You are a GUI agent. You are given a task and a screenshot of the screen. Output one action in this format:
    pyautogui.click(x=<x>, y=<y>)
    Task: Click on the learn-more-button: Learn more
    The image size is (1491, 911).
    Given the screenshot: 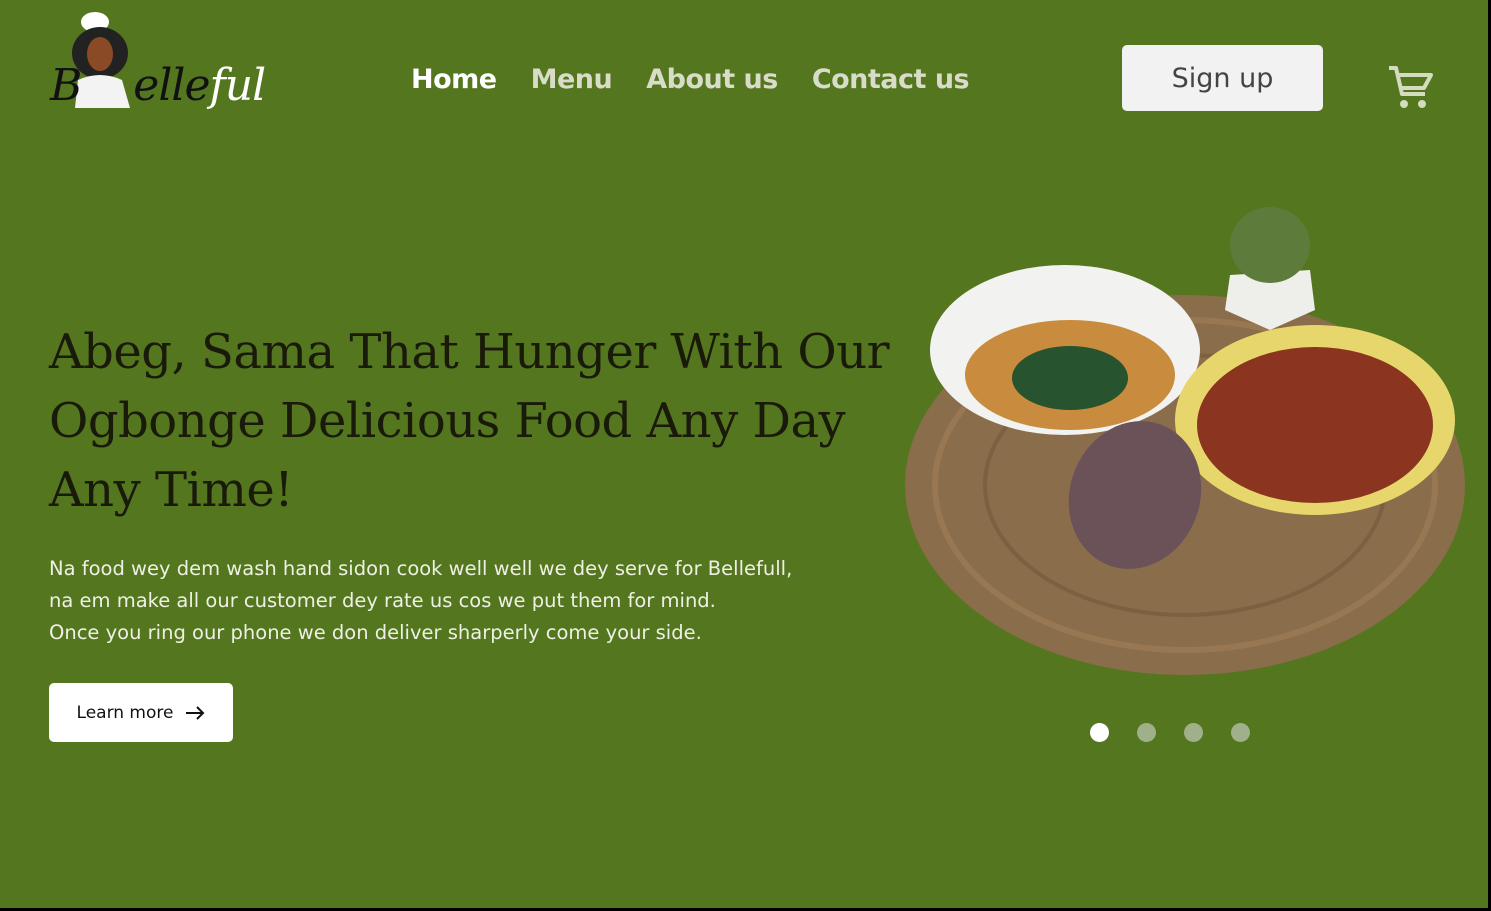 What is the action you would take?
    pyautogui.click(x=141, y=712)
    